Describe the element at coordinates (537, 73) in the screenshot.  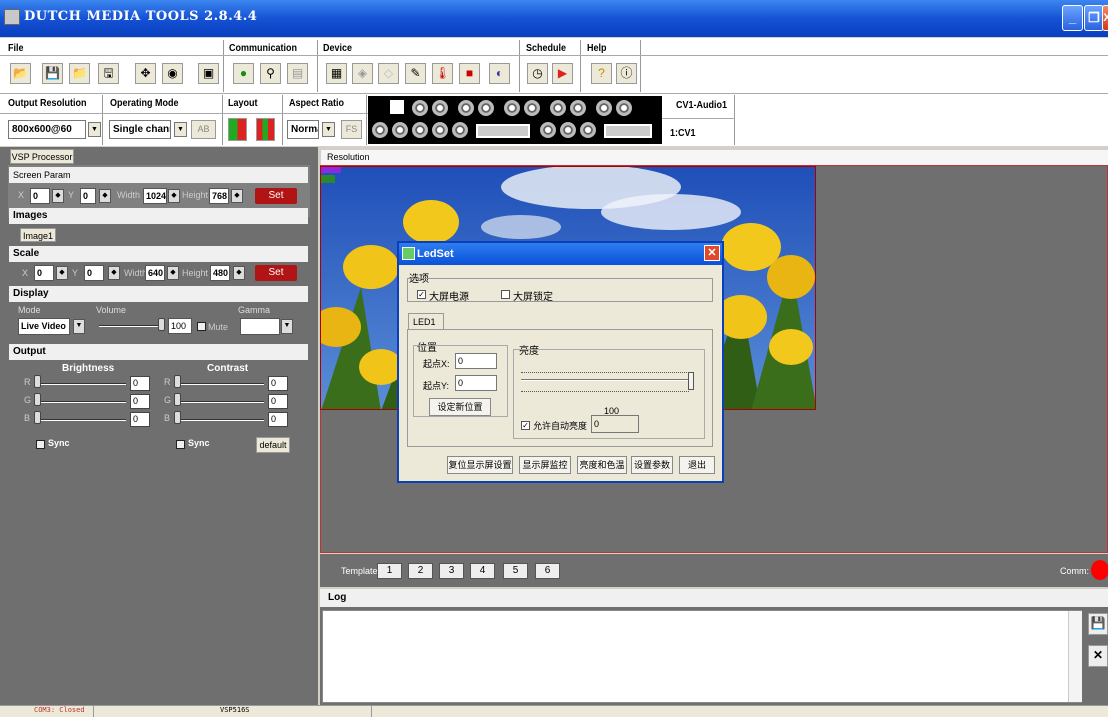
I see `schedule-icon: ◷` at that location.